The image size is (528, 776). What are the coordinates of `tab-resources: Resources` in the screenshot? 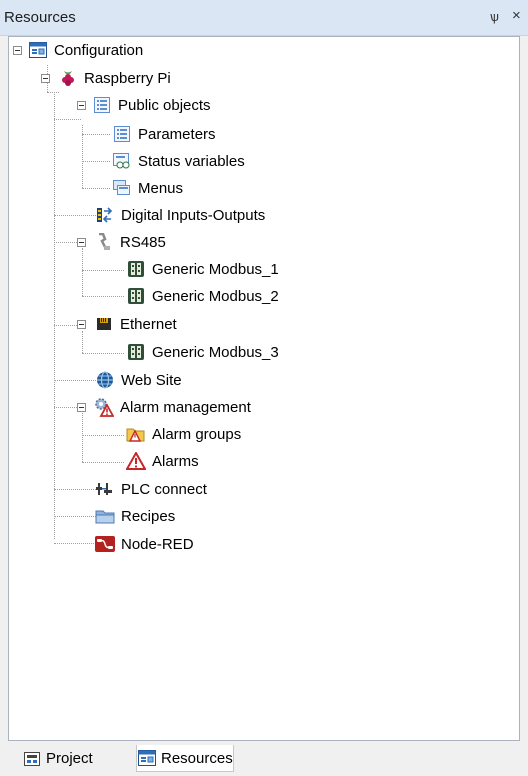 It's located at (185, 758).